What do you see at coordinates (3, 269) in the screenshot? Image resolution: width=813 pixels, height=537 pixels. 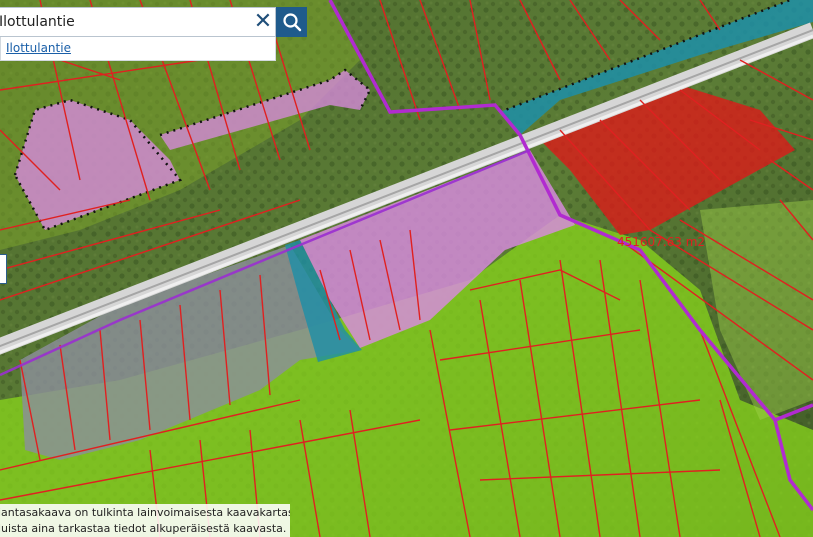 I see `side-panel-toggle` at bounding box center [3, 269].